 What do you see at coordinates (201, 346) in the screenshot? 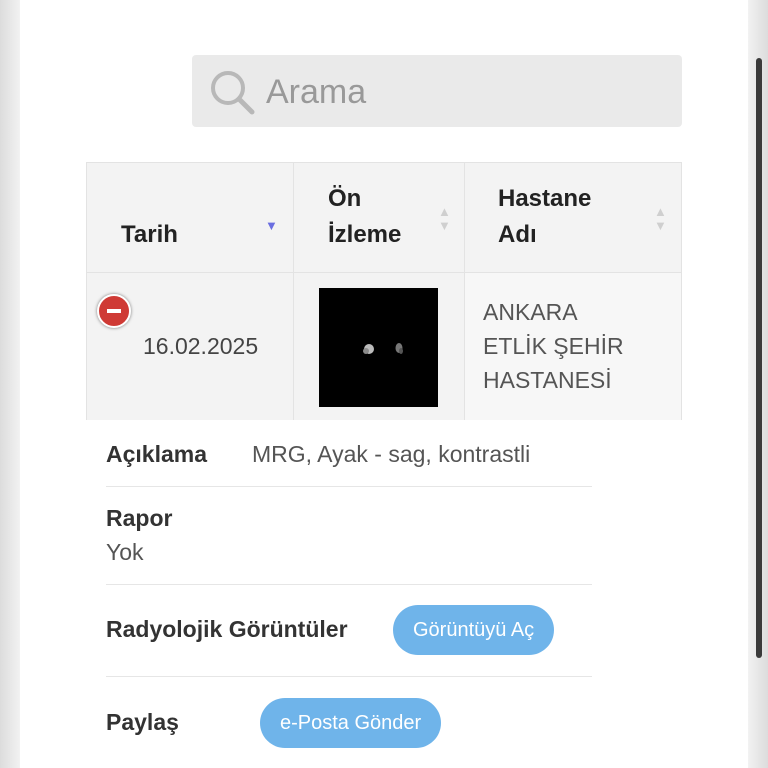
I see `date-value: 16.02.2025` at bounding box center [201, 346].